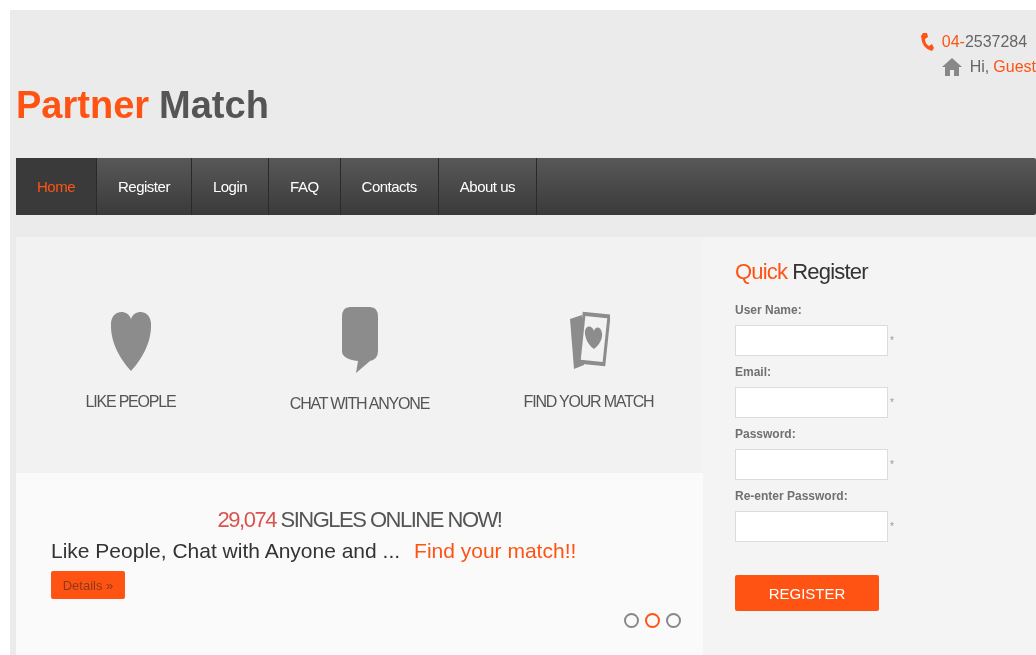 The width and height of the screenshot is (1036, 655). What do you see at coordinates (953, 41) in the screenshot?
I see `phone-area-code: 04-` at bounding box center [953, 41].